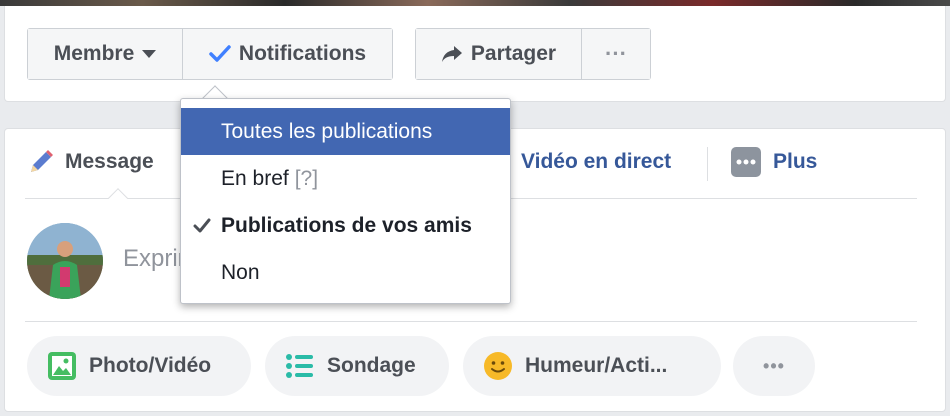  I want to click on smiley-icon, so click(498, 366).